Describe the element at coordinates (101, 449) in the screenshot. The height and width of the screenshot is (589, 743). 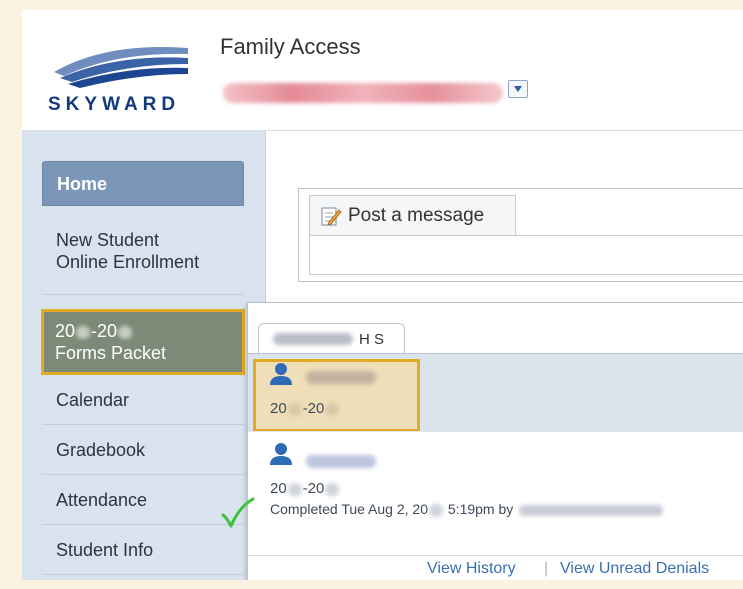
I see `sidebar-item-label: Gradebook` at that location.